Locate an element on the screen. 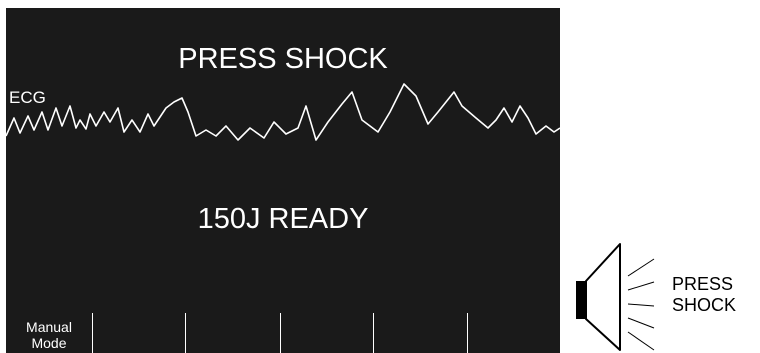 This screenshot has width=760, height=353. voice-prompt-line1: PRESS is located at coordinates (703, 284).